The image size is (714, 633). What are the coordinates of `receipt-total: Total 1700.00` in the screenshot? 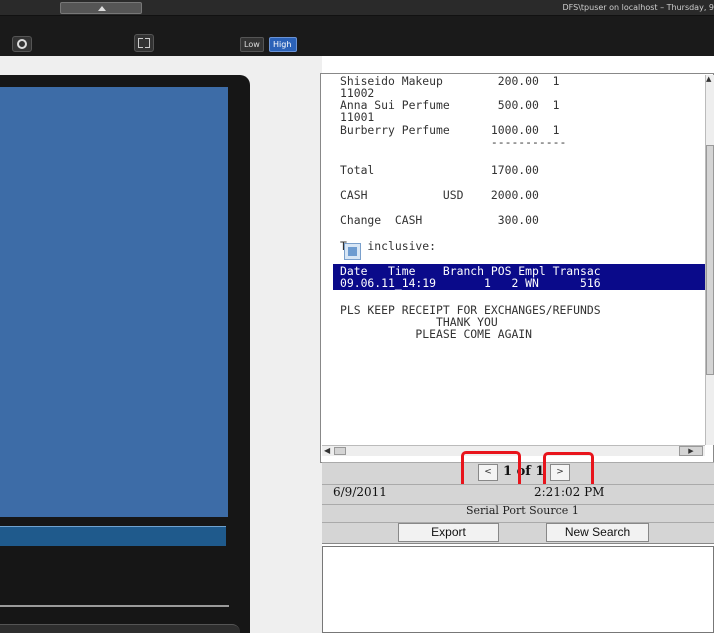 It's located at (439, 170).